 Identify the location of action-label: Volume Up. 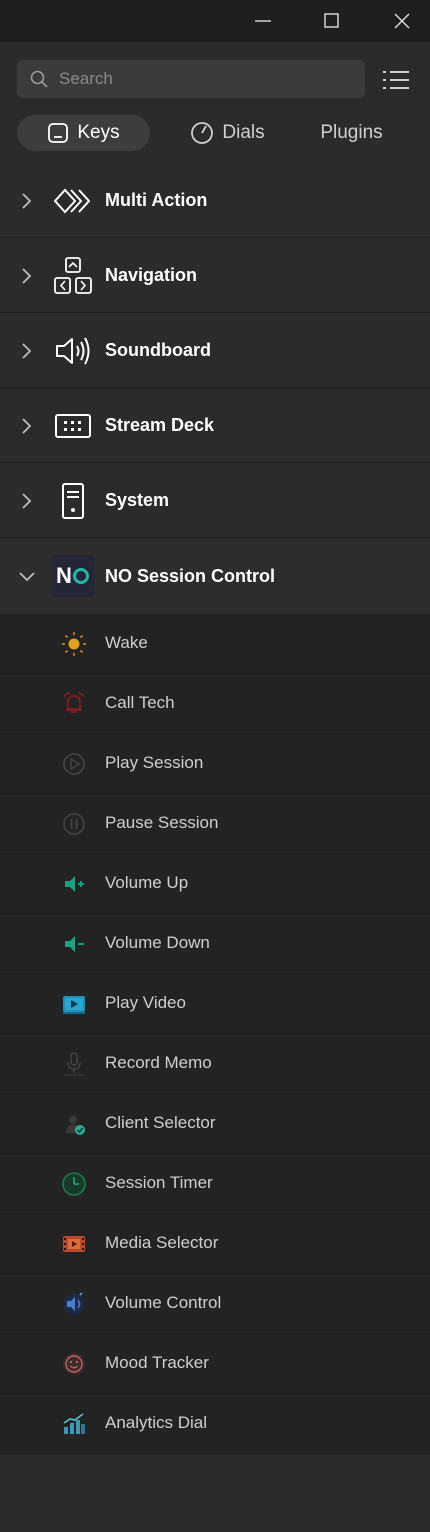
(147, 882).